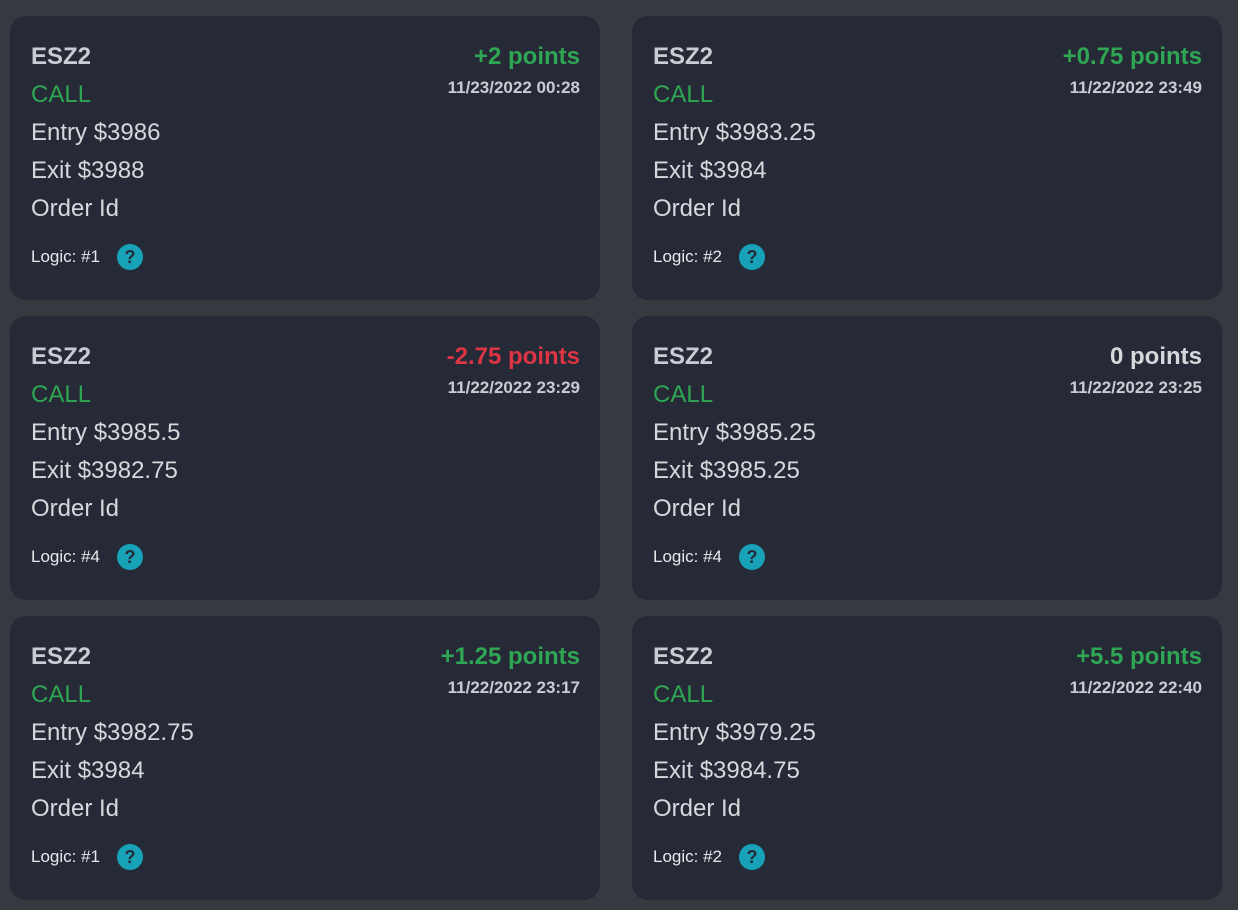 The image size is (1238, 910). I want to click on trade-points: +1.25 points, so click(510, 656).